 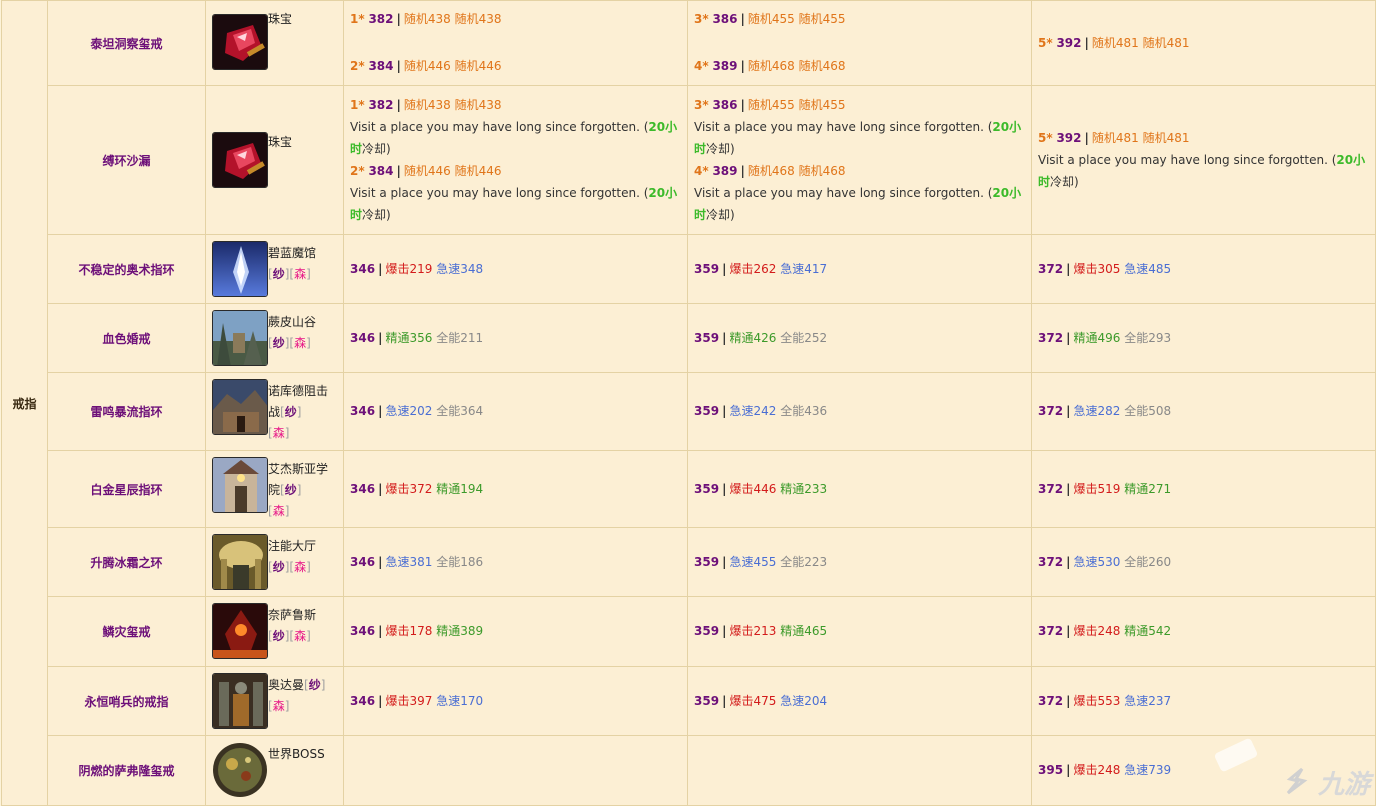 What do you see at coordinates (292, 263) in the screenshot?
I see `source-text: 碧蓝魔馆 [纱][森]` at bounding box center [292, 263].